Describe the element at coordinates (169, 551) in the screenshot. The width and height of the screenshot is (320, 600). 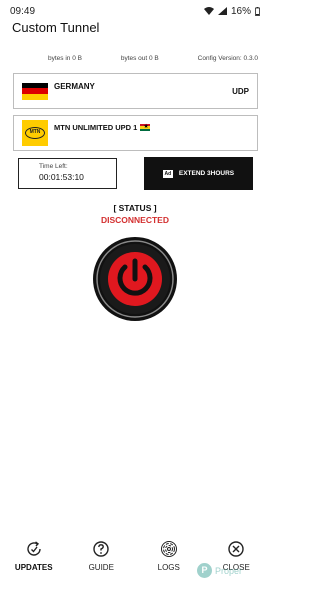
I see `fingerprint-icon` at that location.